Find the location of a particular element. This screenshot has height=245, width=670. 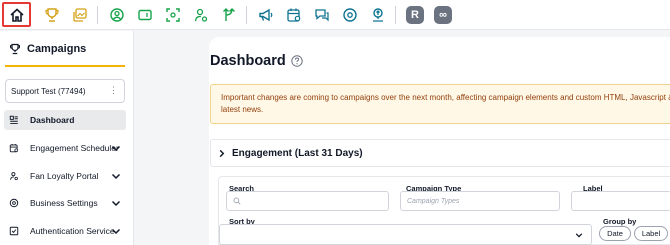

loop-app-button: ∞ is located at coordinates (443, 15).